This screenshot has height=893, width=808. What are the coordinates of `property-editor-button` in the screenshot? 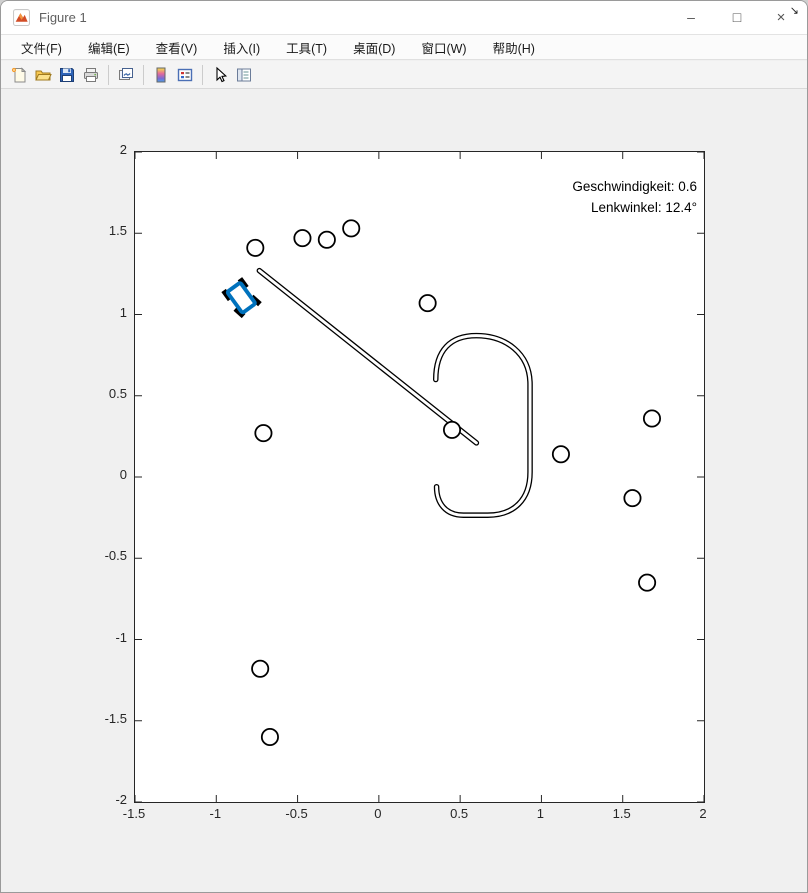 It's located at (244, 75).